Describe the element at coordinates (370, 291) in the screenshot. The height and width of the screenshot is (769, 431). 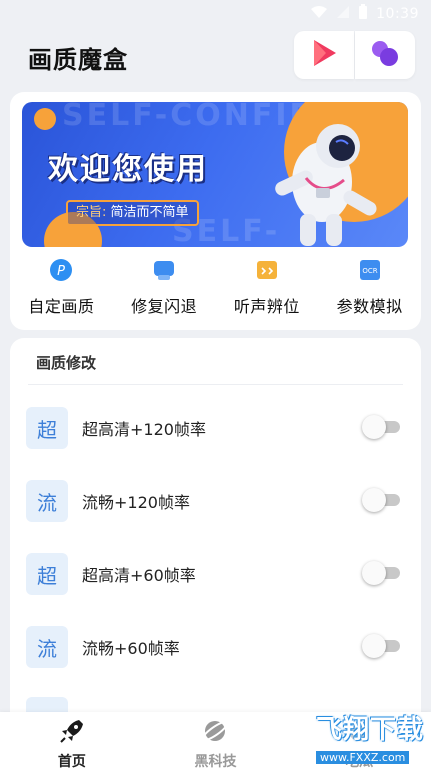
I see `quick-action-param-sim: OCR 参数模拟` at that location.